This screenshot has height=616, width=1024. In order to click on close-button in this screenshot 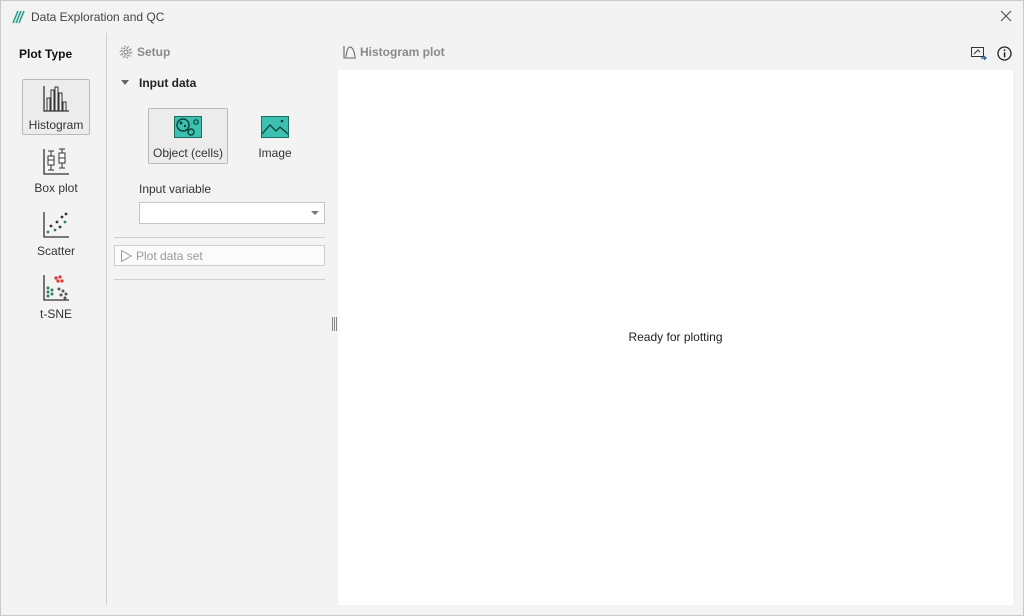, I will do `click(1006, 16)`.